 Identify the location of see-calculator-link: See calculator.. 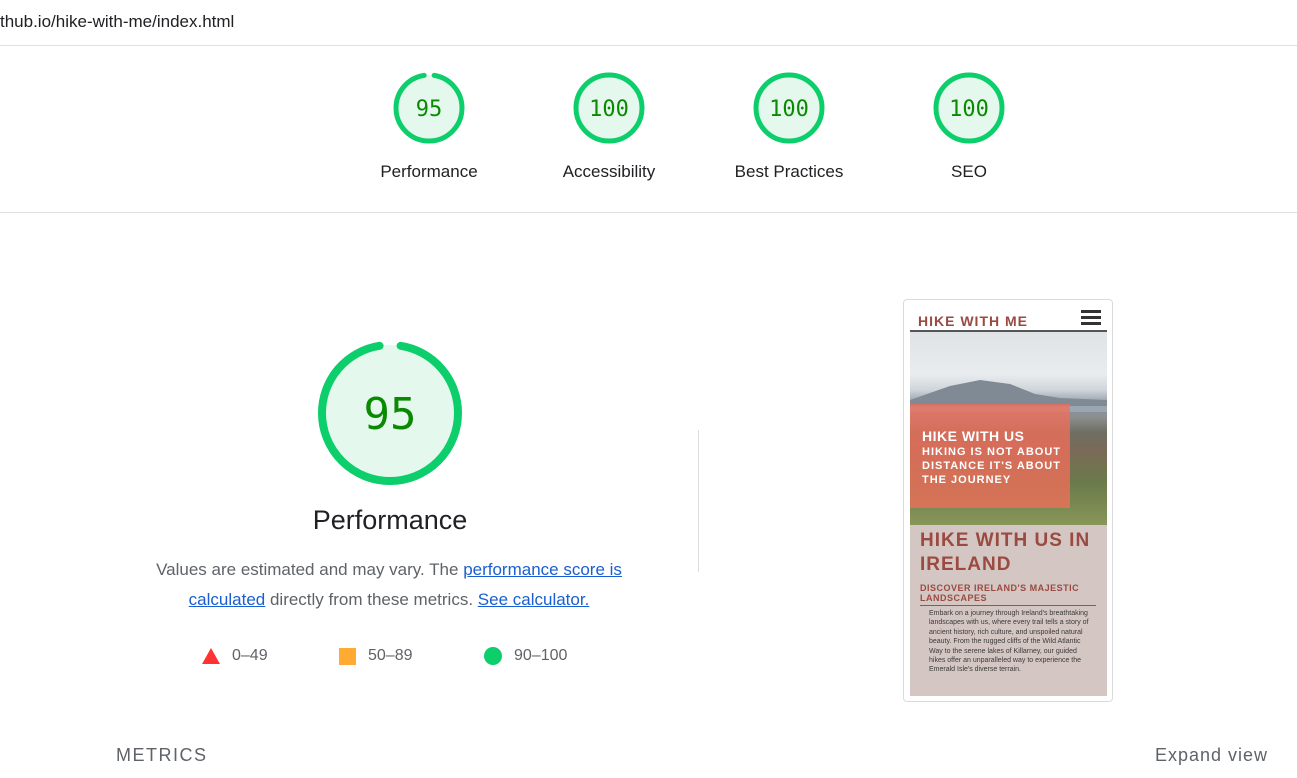
(534, 599).